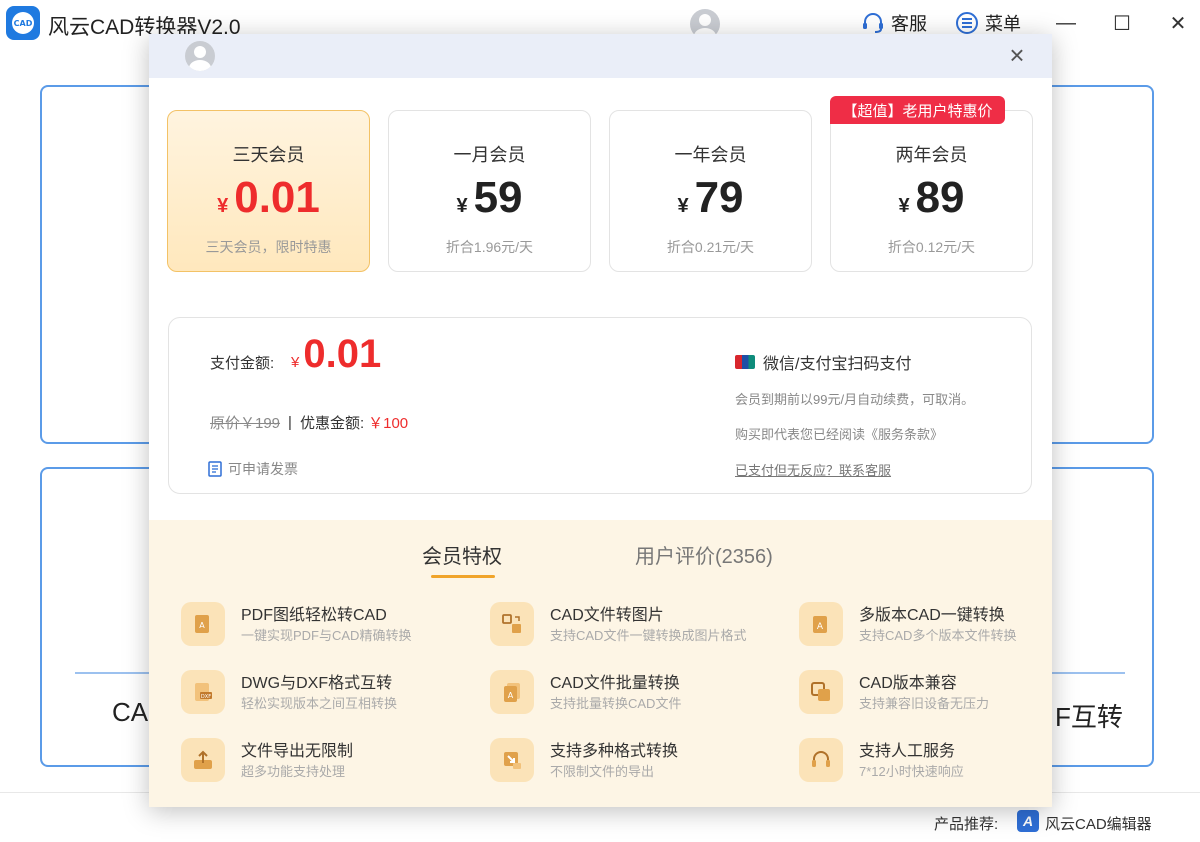 Image resolution: width=1200 pixels, height=842 pixels. I want to click on pdf-to-cad-icon: A, so click(203, 624).